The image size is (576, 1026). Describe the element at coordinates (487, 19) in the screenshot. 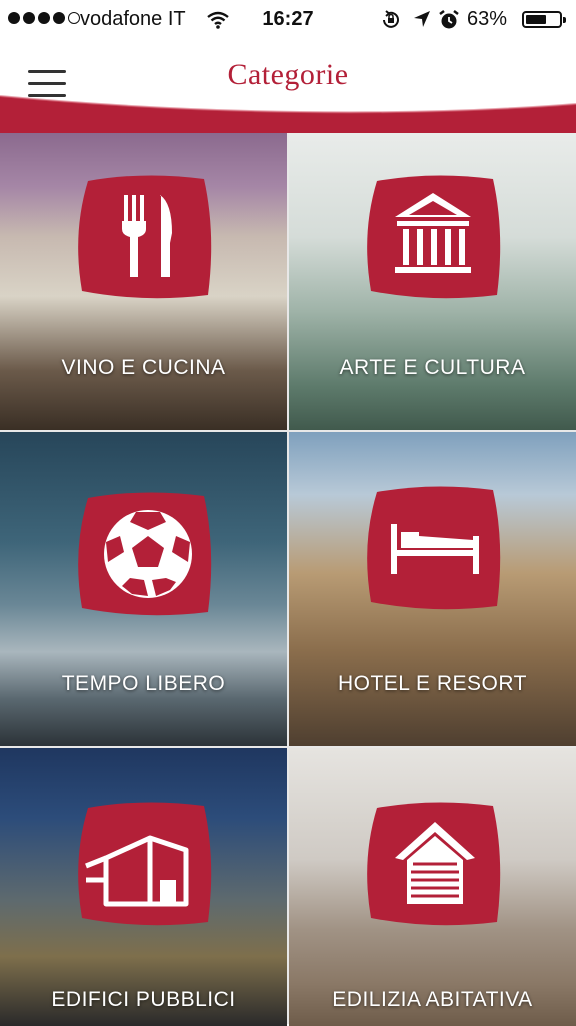

I see `battery-percent: 63%` at that location.